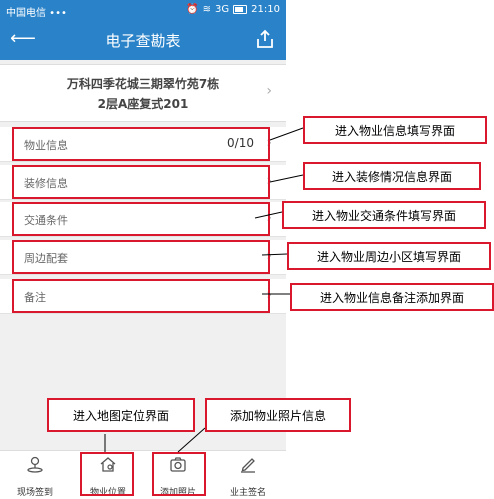  I want to click on callout-transport: 进入物业交通条件填写界面, so click(384, 215).